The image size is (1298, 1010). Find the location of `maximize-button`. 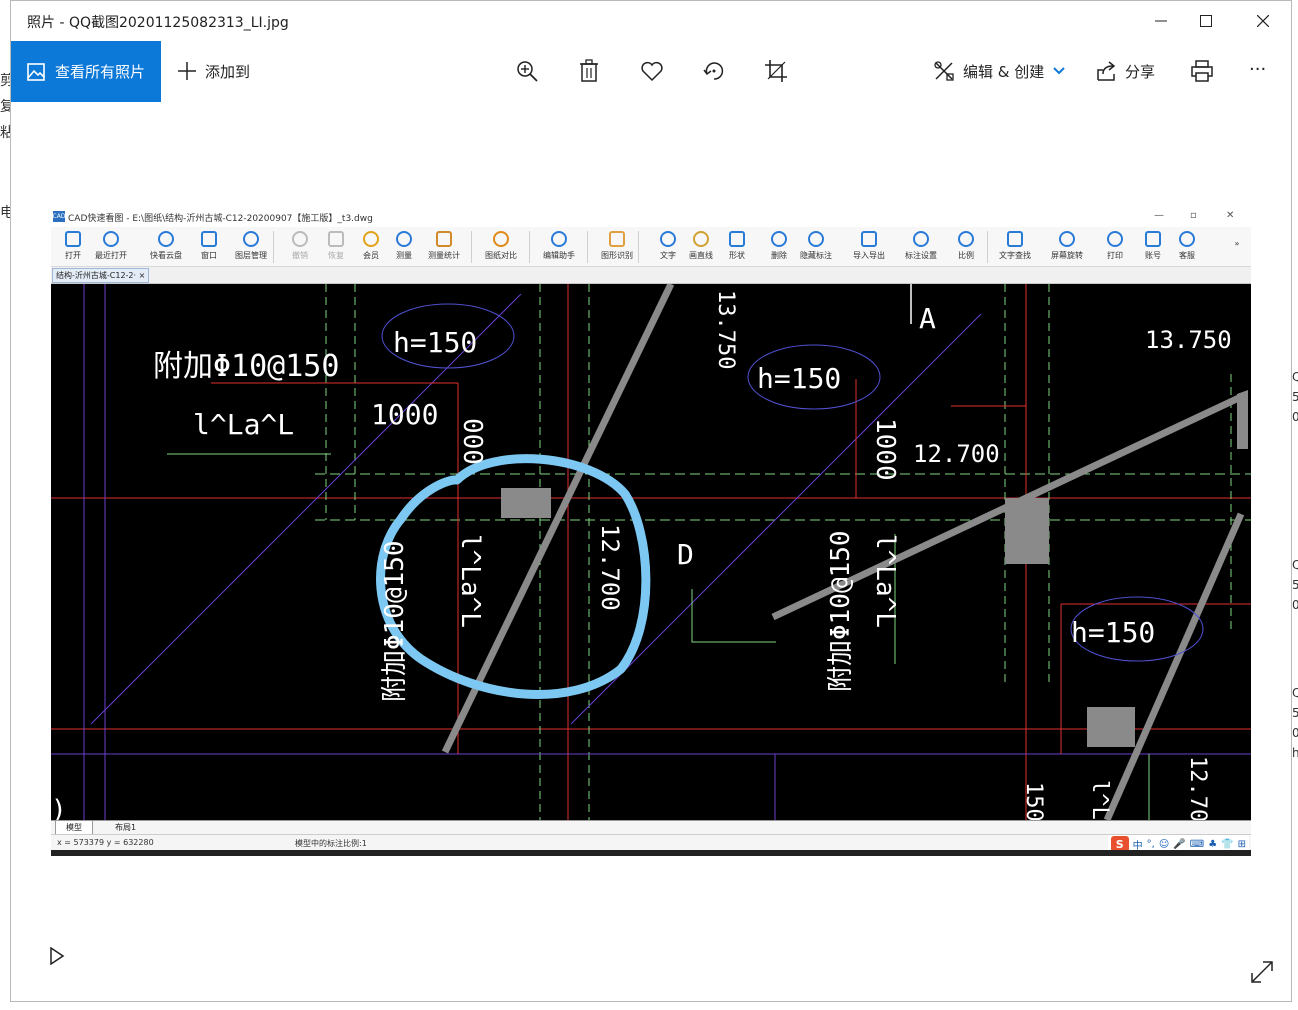

maximize-button is located at coordinates (1206, 21).